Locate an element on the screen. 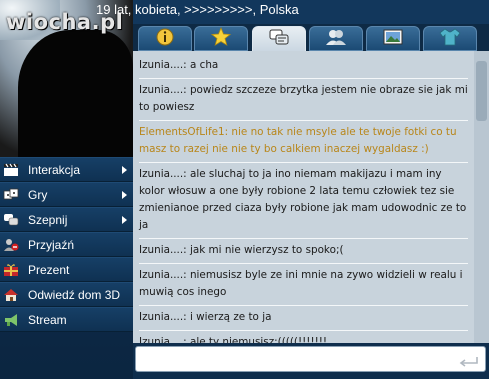 This screenshot has height=379, width=489. photo-silhouette is located at coordinates (75, 94).